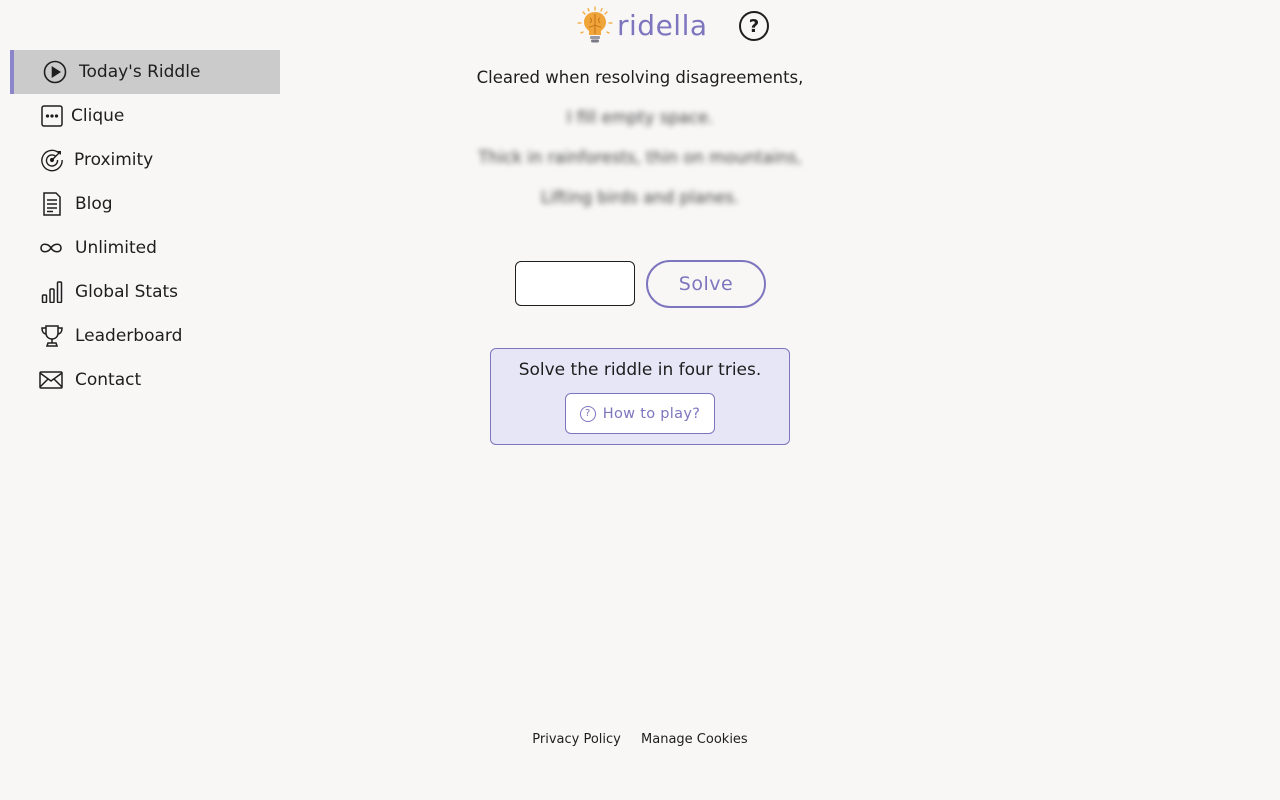 This screenshot has width=1280, height=800. What do you see at coordinates (55, 72) in the screenshot?
I see `play-circle-icon` at bounding box center [55, 72].